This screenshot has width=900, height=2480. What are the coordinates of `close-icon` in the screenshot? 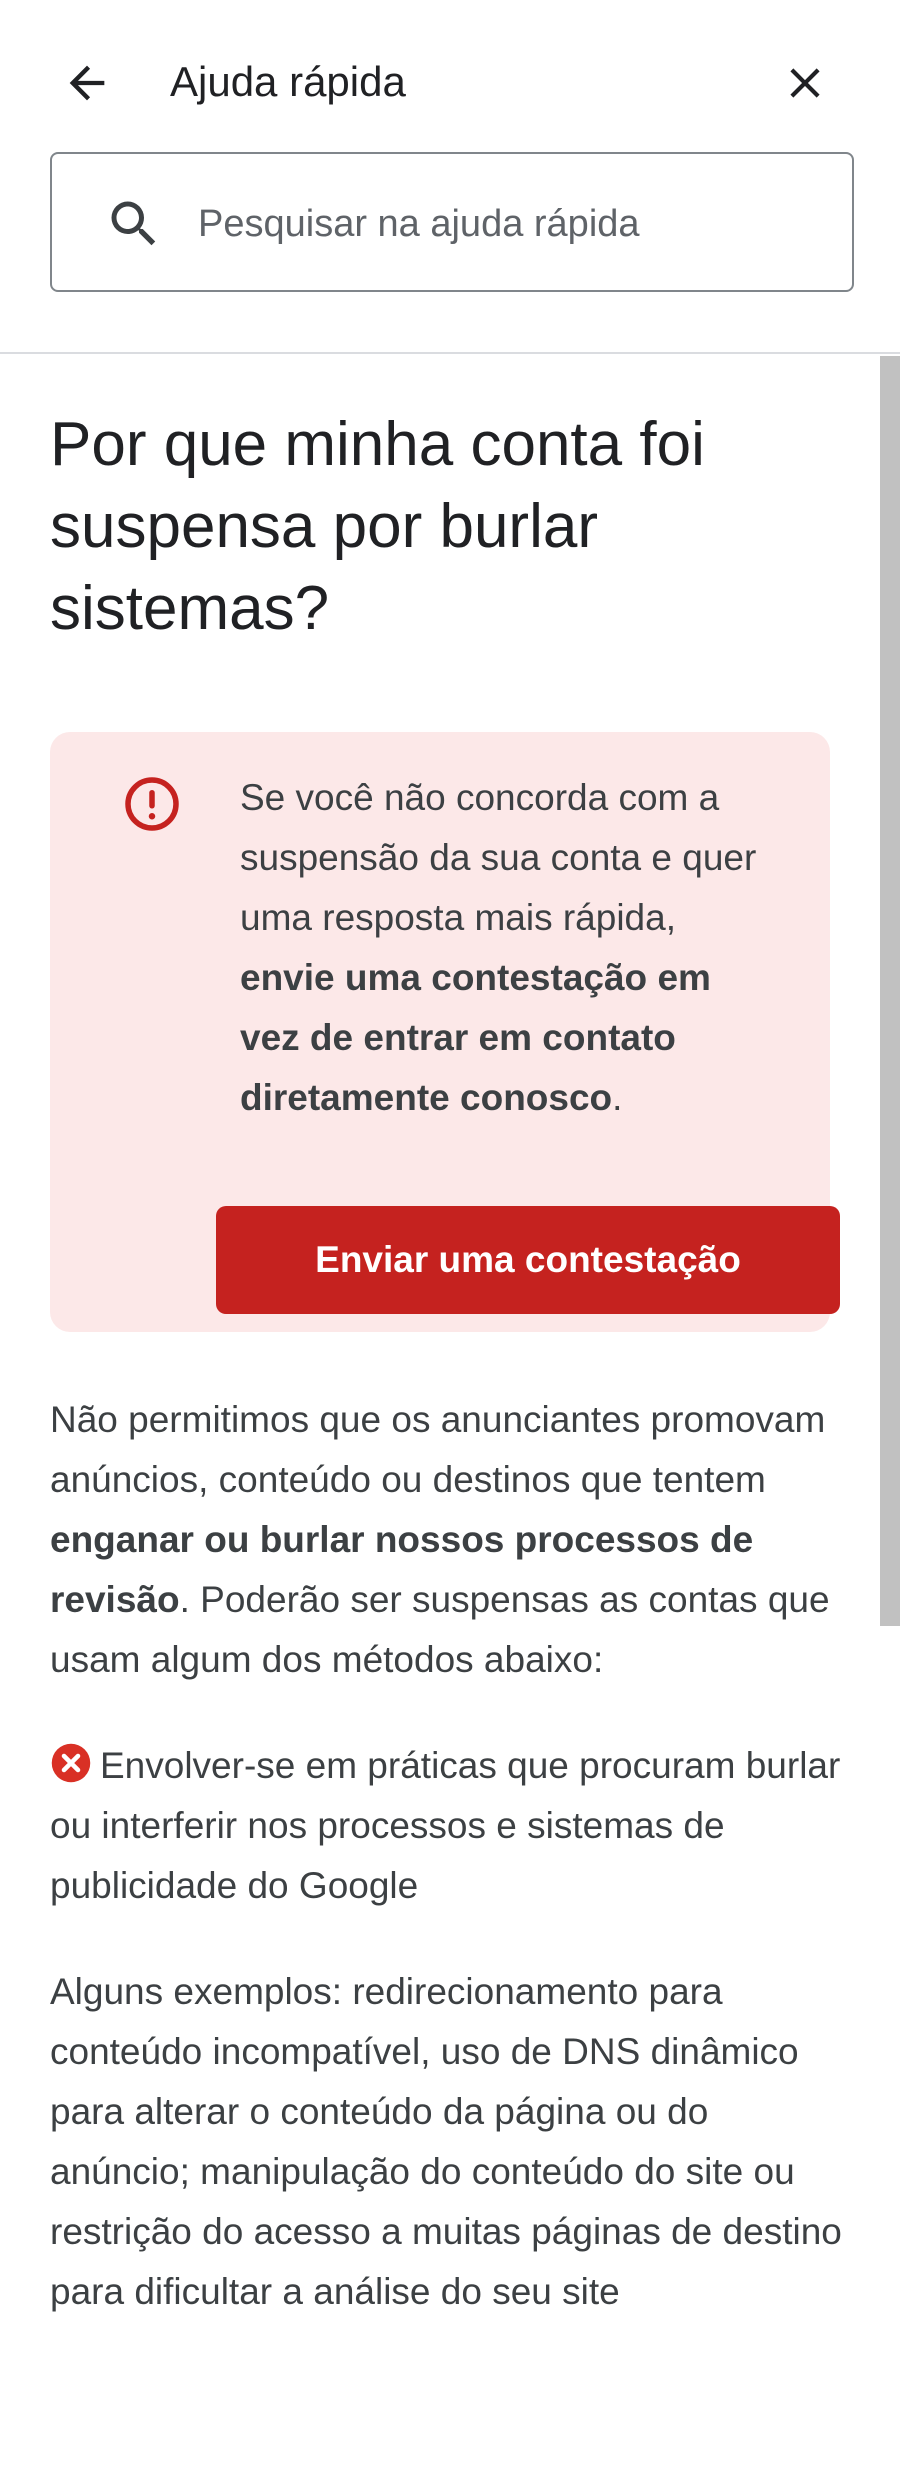 It's located at (805, 83).